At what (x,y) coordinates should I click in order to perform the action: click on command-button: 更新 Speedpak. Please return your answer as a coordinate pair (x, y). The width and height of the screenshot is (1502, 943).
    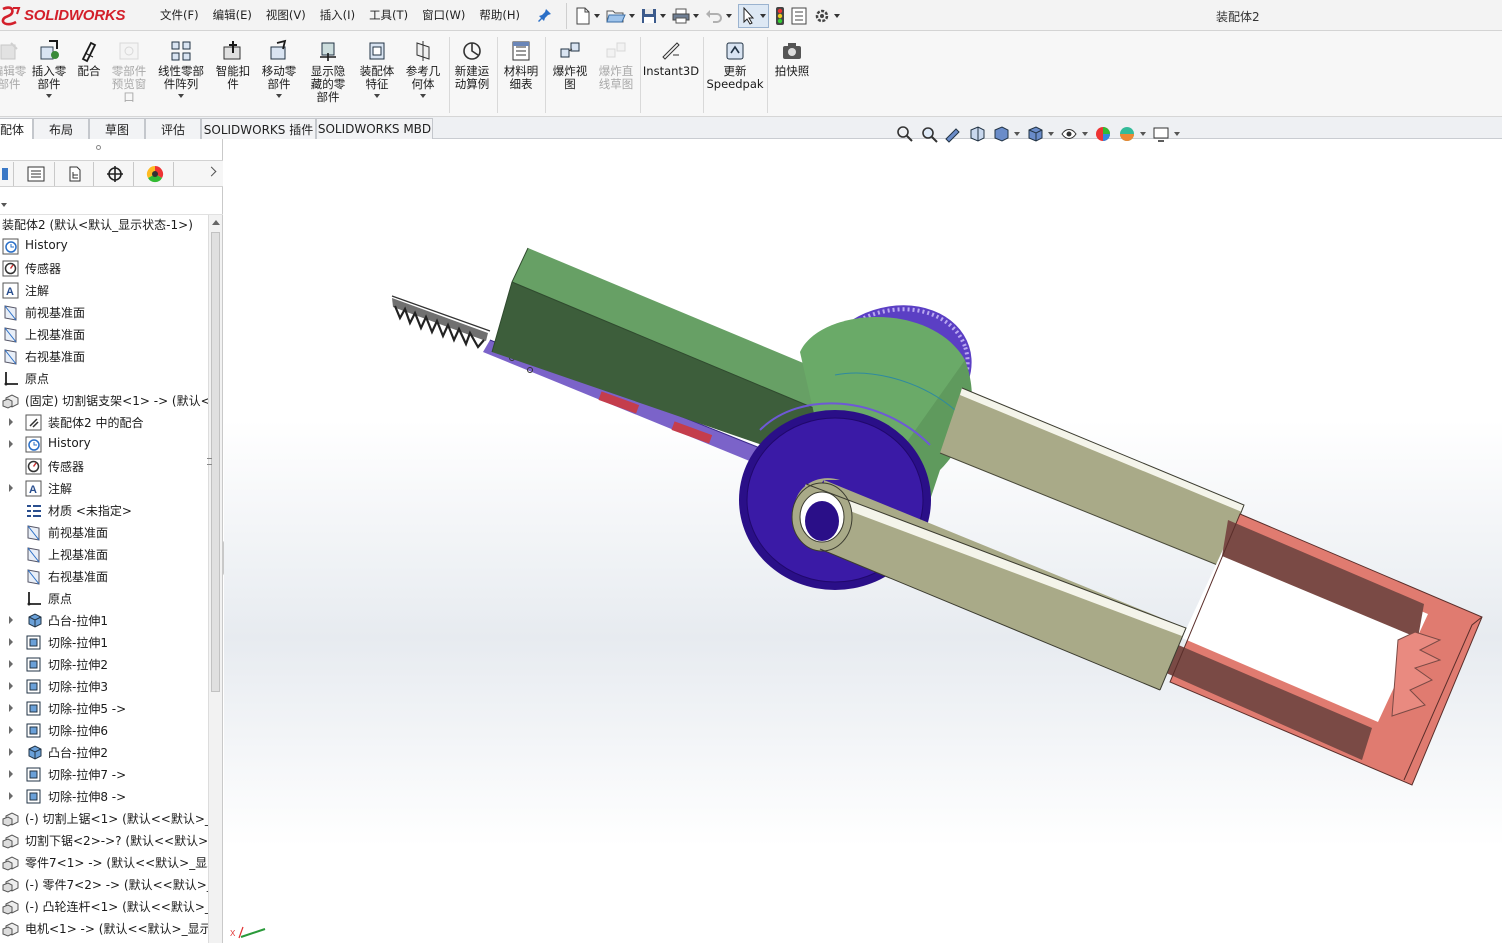
    Looking at the image, I should click on (735, 65).